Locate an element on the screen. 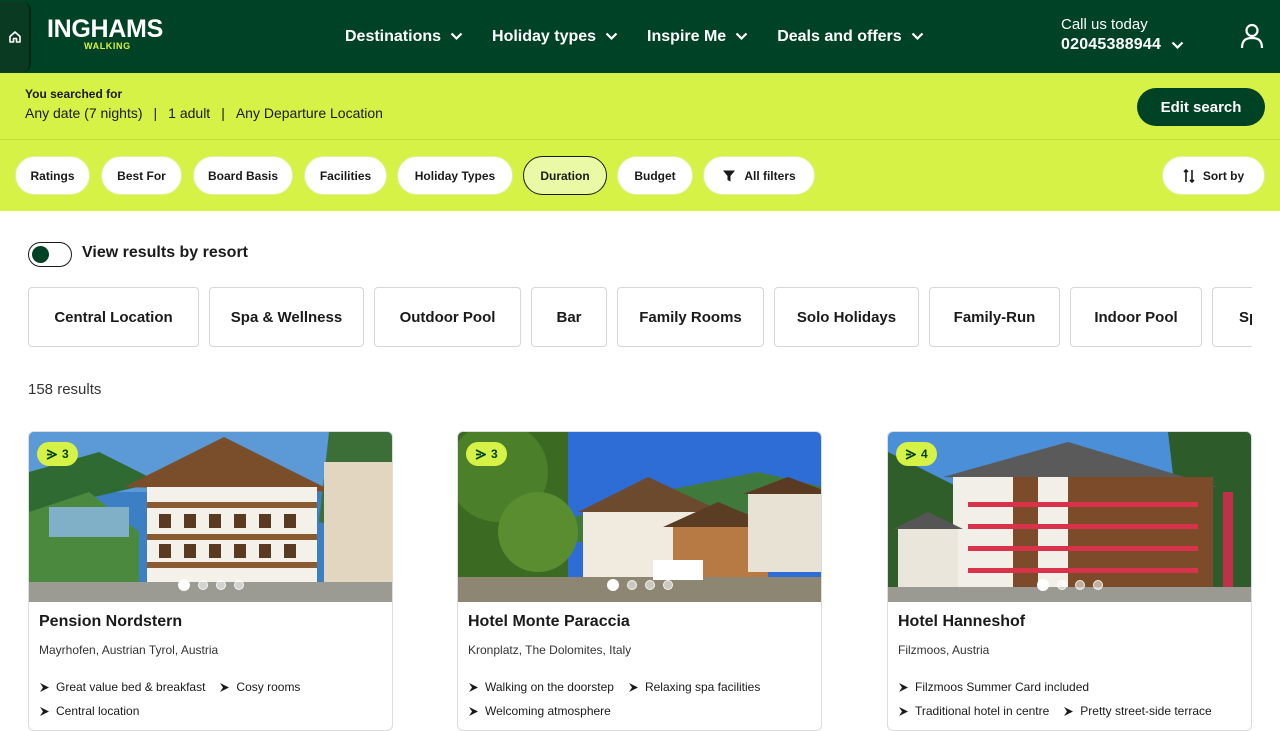  filter-holiday-types: Holiday Types is located at coordinates (455, 175).